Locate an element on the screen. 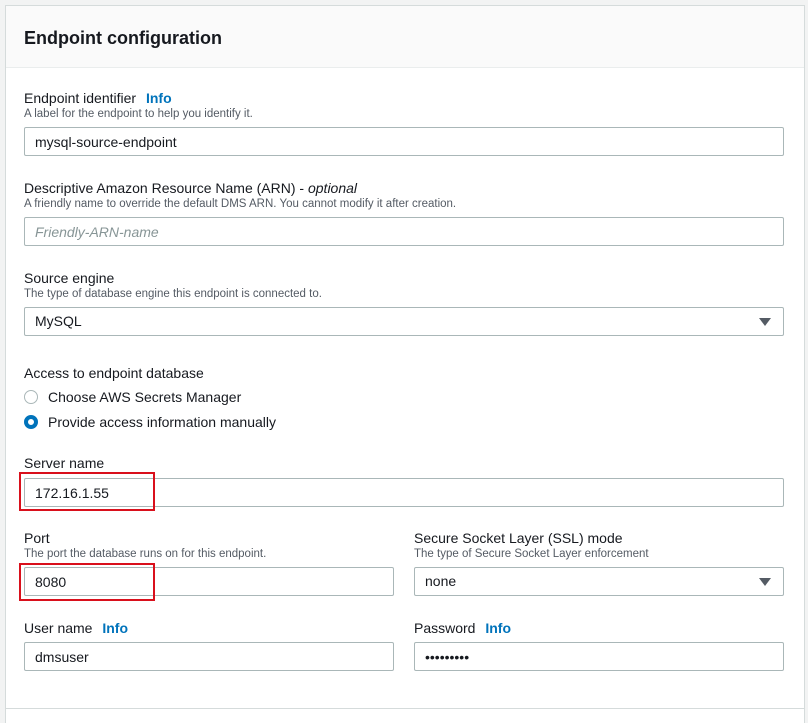  radio-unchecked-icon is located at coordinates (31, 397).